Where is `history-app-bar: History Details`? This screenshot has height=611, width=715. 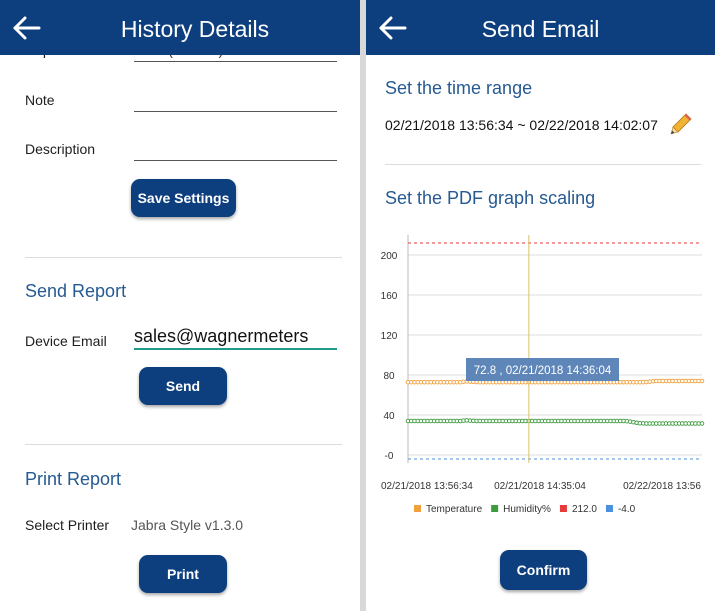 history-app-bar: History Details is located at coordinates (180, 27).